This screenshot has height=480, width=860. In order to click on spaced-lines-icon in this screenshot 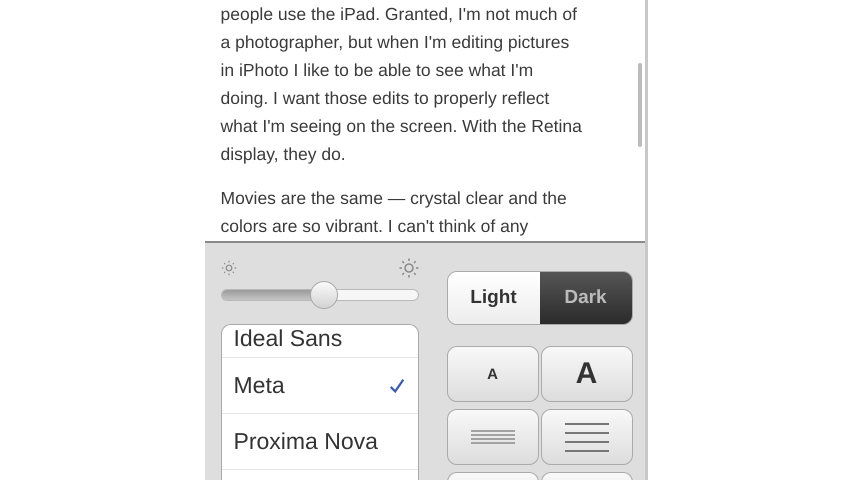, I will do `click(586, 437)`.